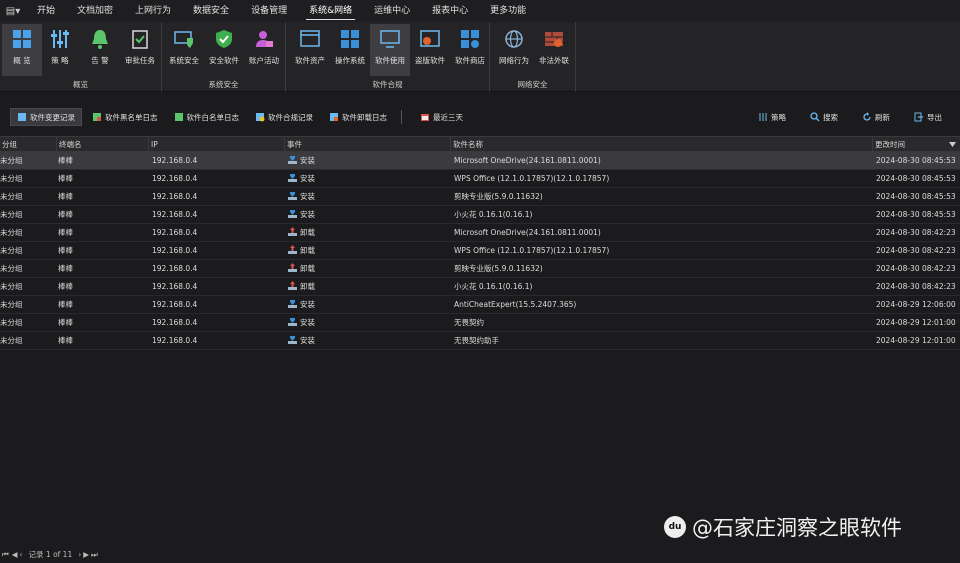  I want to click on last-page-icon: ⏭, so click(94, 555).